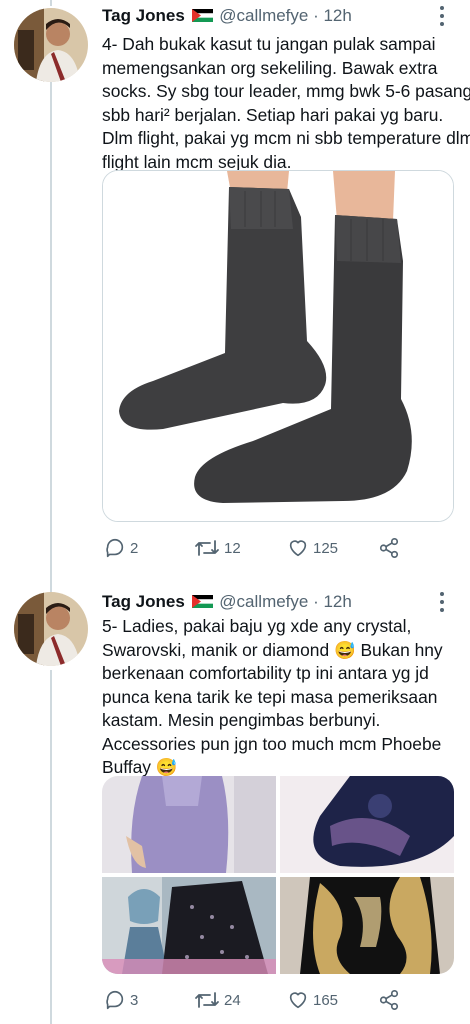 The width and height of the screenshot is (470, 1024). What do you see at coordinates (232, 548) in the screenshot?
I see `retweet-count: 12` at bounding box center [232, 548].